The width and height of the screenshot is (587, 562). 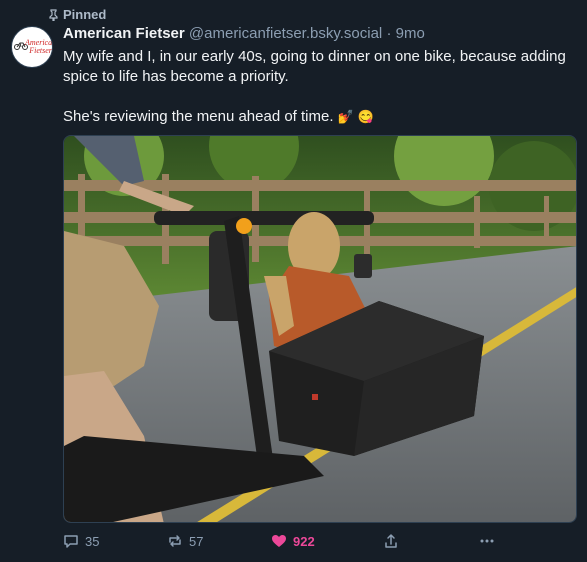 I want to click on avatar: American Fietser, so click(x=32, y=47).